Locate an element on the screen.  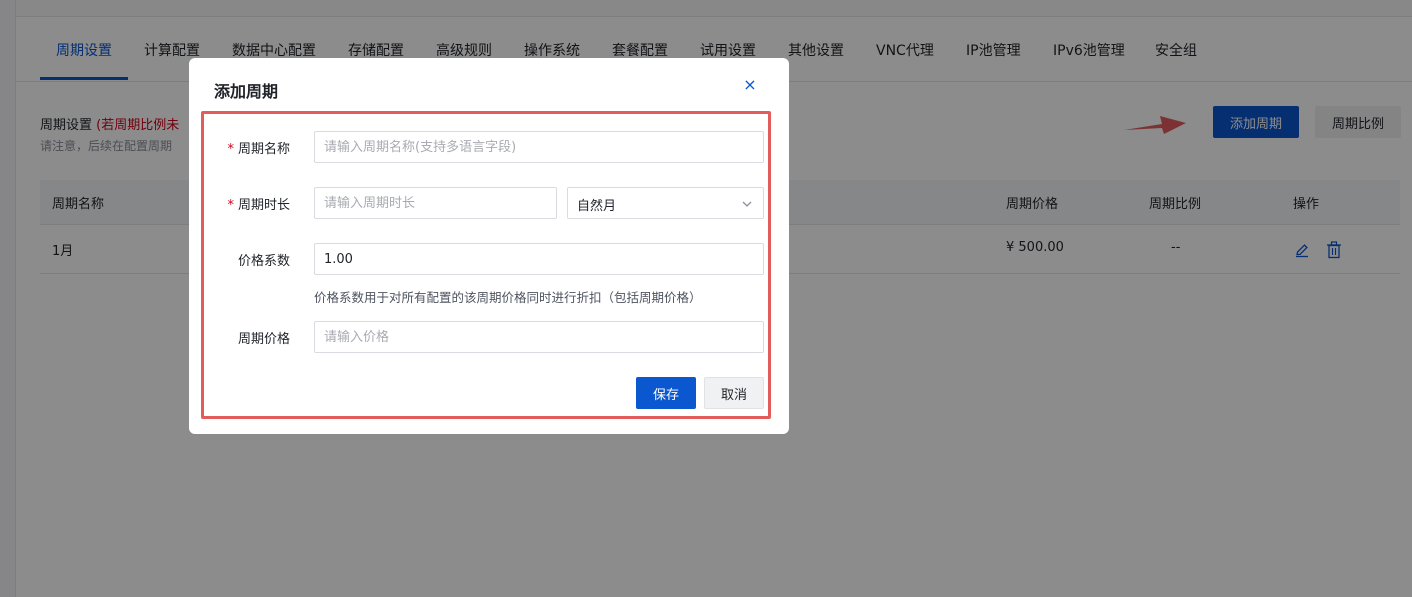
cancel-button: 取消 is located at coordinates (734, 393).